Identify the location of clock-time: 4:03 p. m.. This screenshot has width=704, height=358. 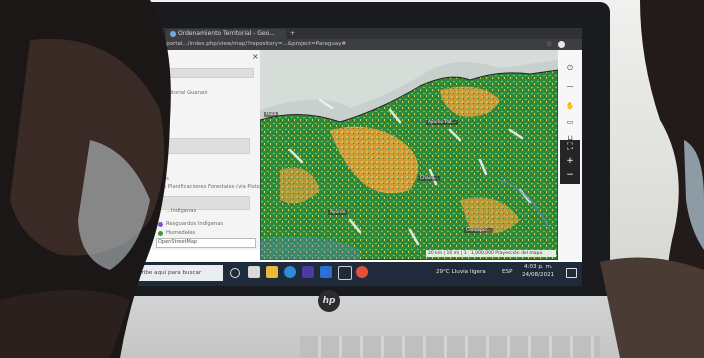
(538, 267).